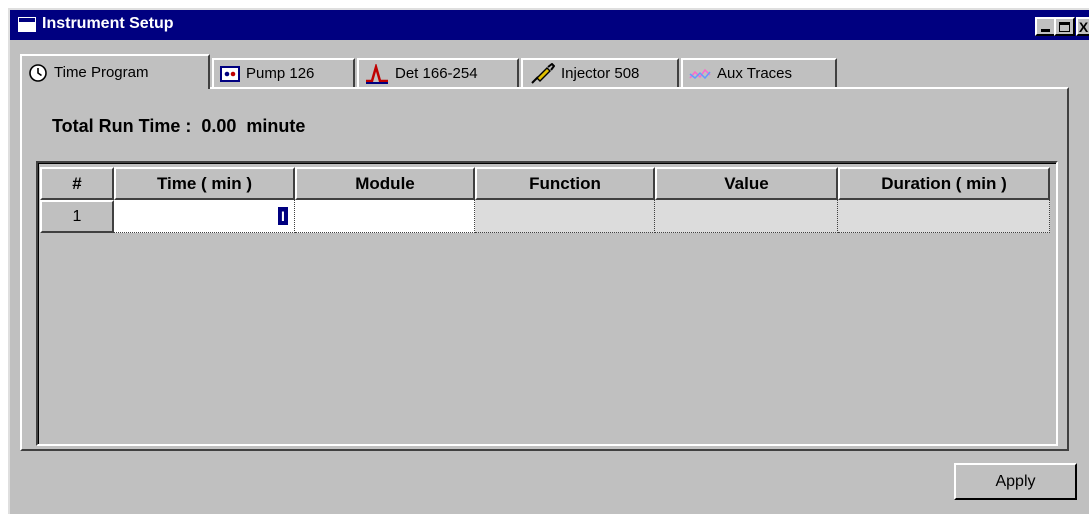 Image resolution: width=1089 pixels, height=514 pixels. I want to click on tab-pump: Pump 126, so click(283, 72).